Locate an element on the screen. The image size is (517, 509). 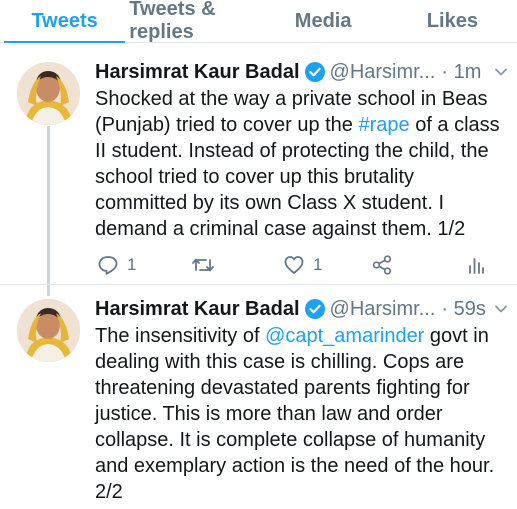
reply-button: 1 is located at coordinates (116, 265).